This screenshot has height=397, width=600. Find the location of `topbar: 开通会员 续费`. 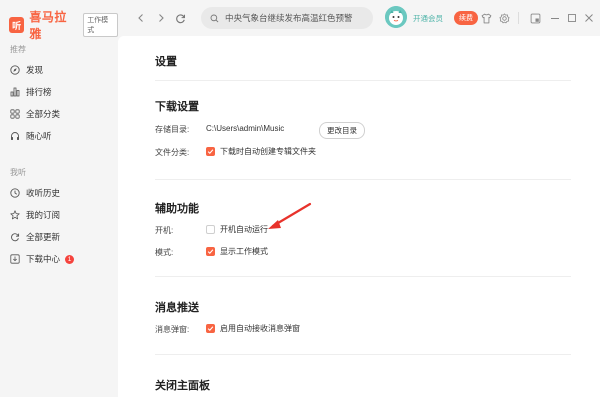

topbar: 开通会员 续费 is located at coordinates (359, 18).